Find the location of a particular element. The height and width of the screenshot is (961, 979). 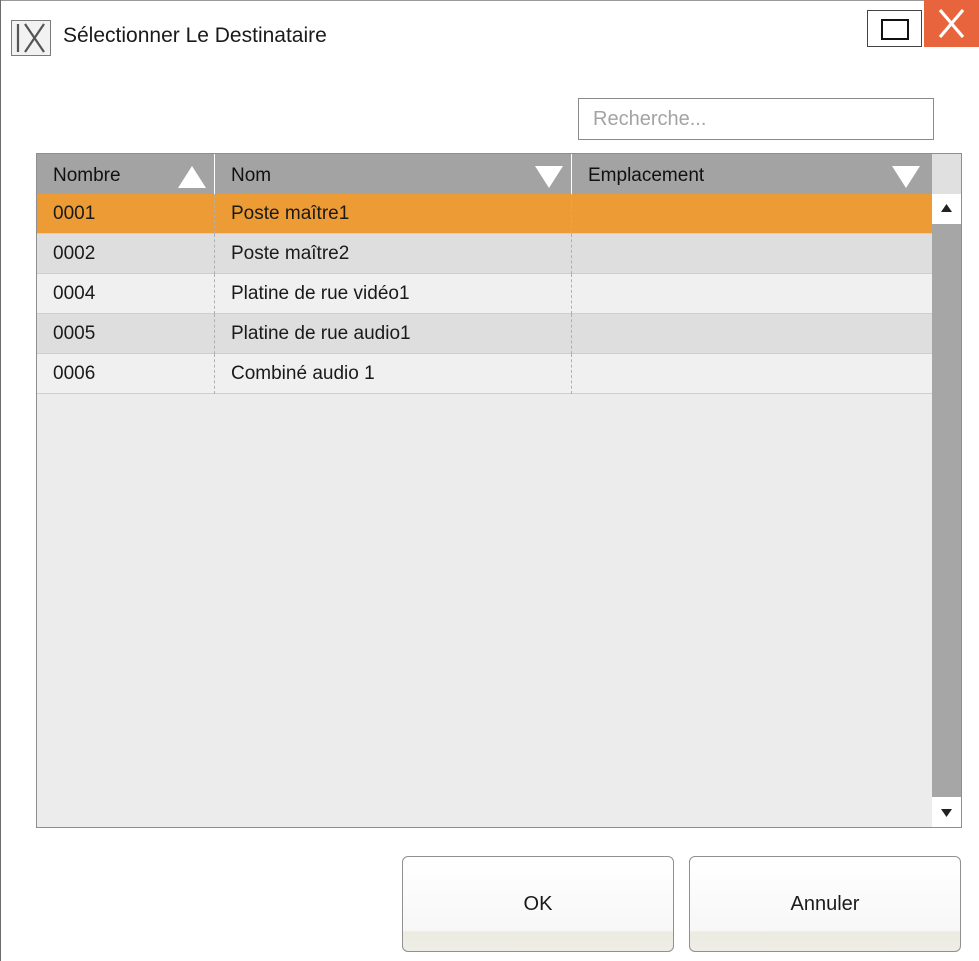

cell-number: 0005 is located at coordinates (126, 334).